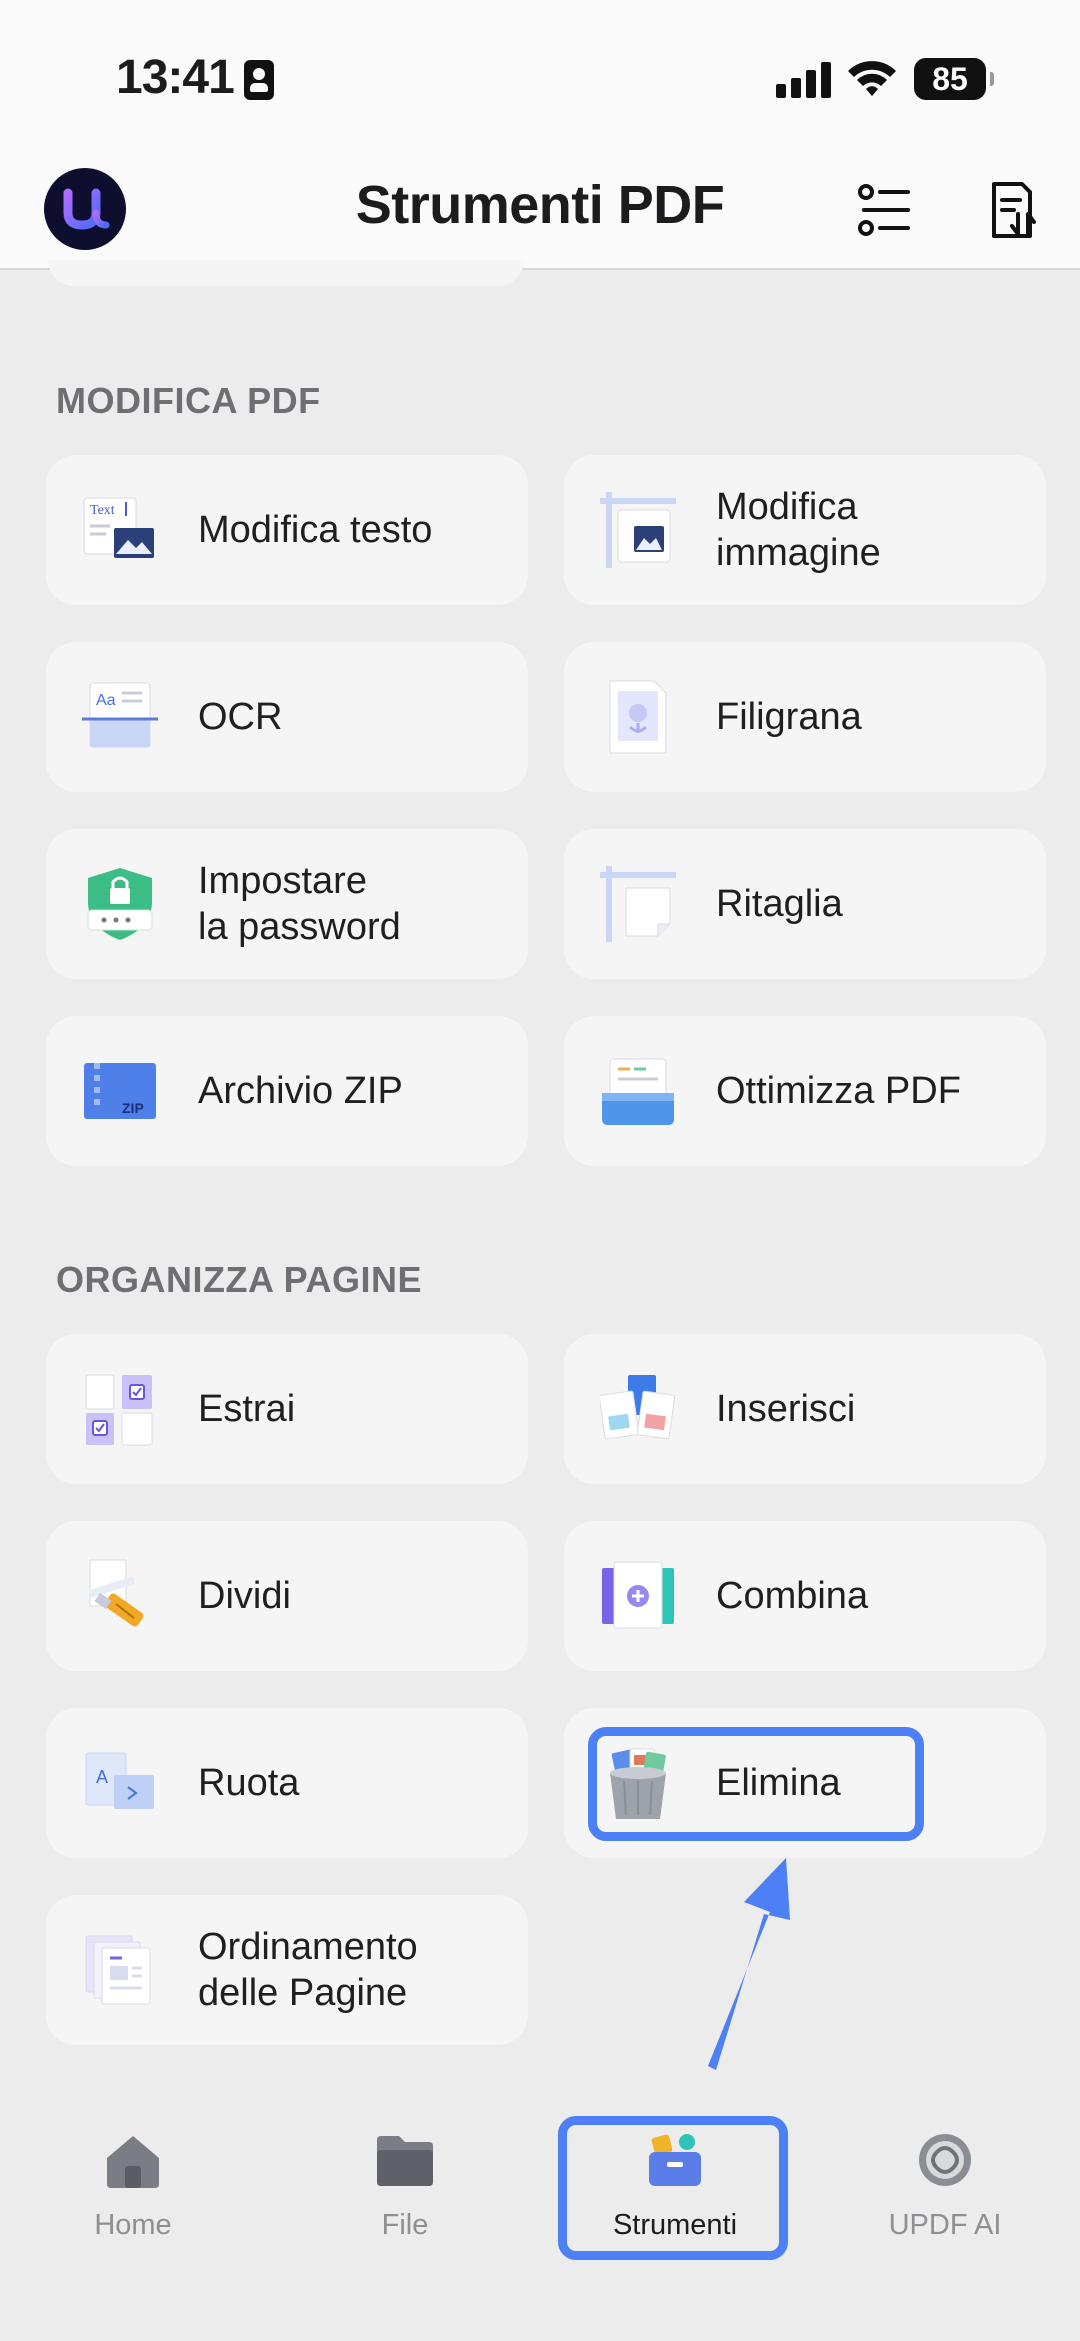 This screenshot has height=2341, width=1080. I want to click on svg-text: ZIP, so click(133, 1108).